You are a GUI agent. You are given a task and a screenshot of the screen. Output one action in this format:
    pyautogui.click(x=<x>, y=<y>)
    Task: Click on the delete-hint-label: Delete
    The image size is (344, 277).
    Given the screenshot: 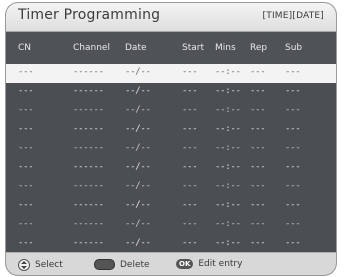 What is the action you would take?
    pyautogui.click(x=135, y=264)
    